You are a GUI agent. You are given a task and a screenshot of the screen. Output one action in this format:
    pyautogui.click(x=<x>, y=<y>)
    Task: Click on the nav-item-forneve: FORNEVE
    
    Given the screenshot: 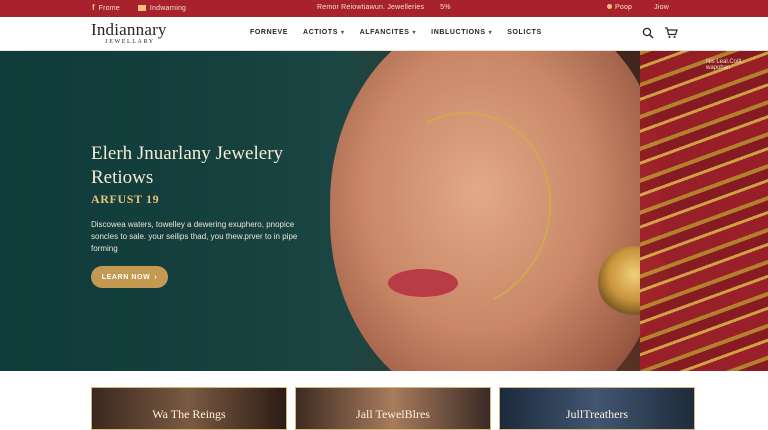 What is the action you would take?
    pyautogui.click(x=269, y=32)
    